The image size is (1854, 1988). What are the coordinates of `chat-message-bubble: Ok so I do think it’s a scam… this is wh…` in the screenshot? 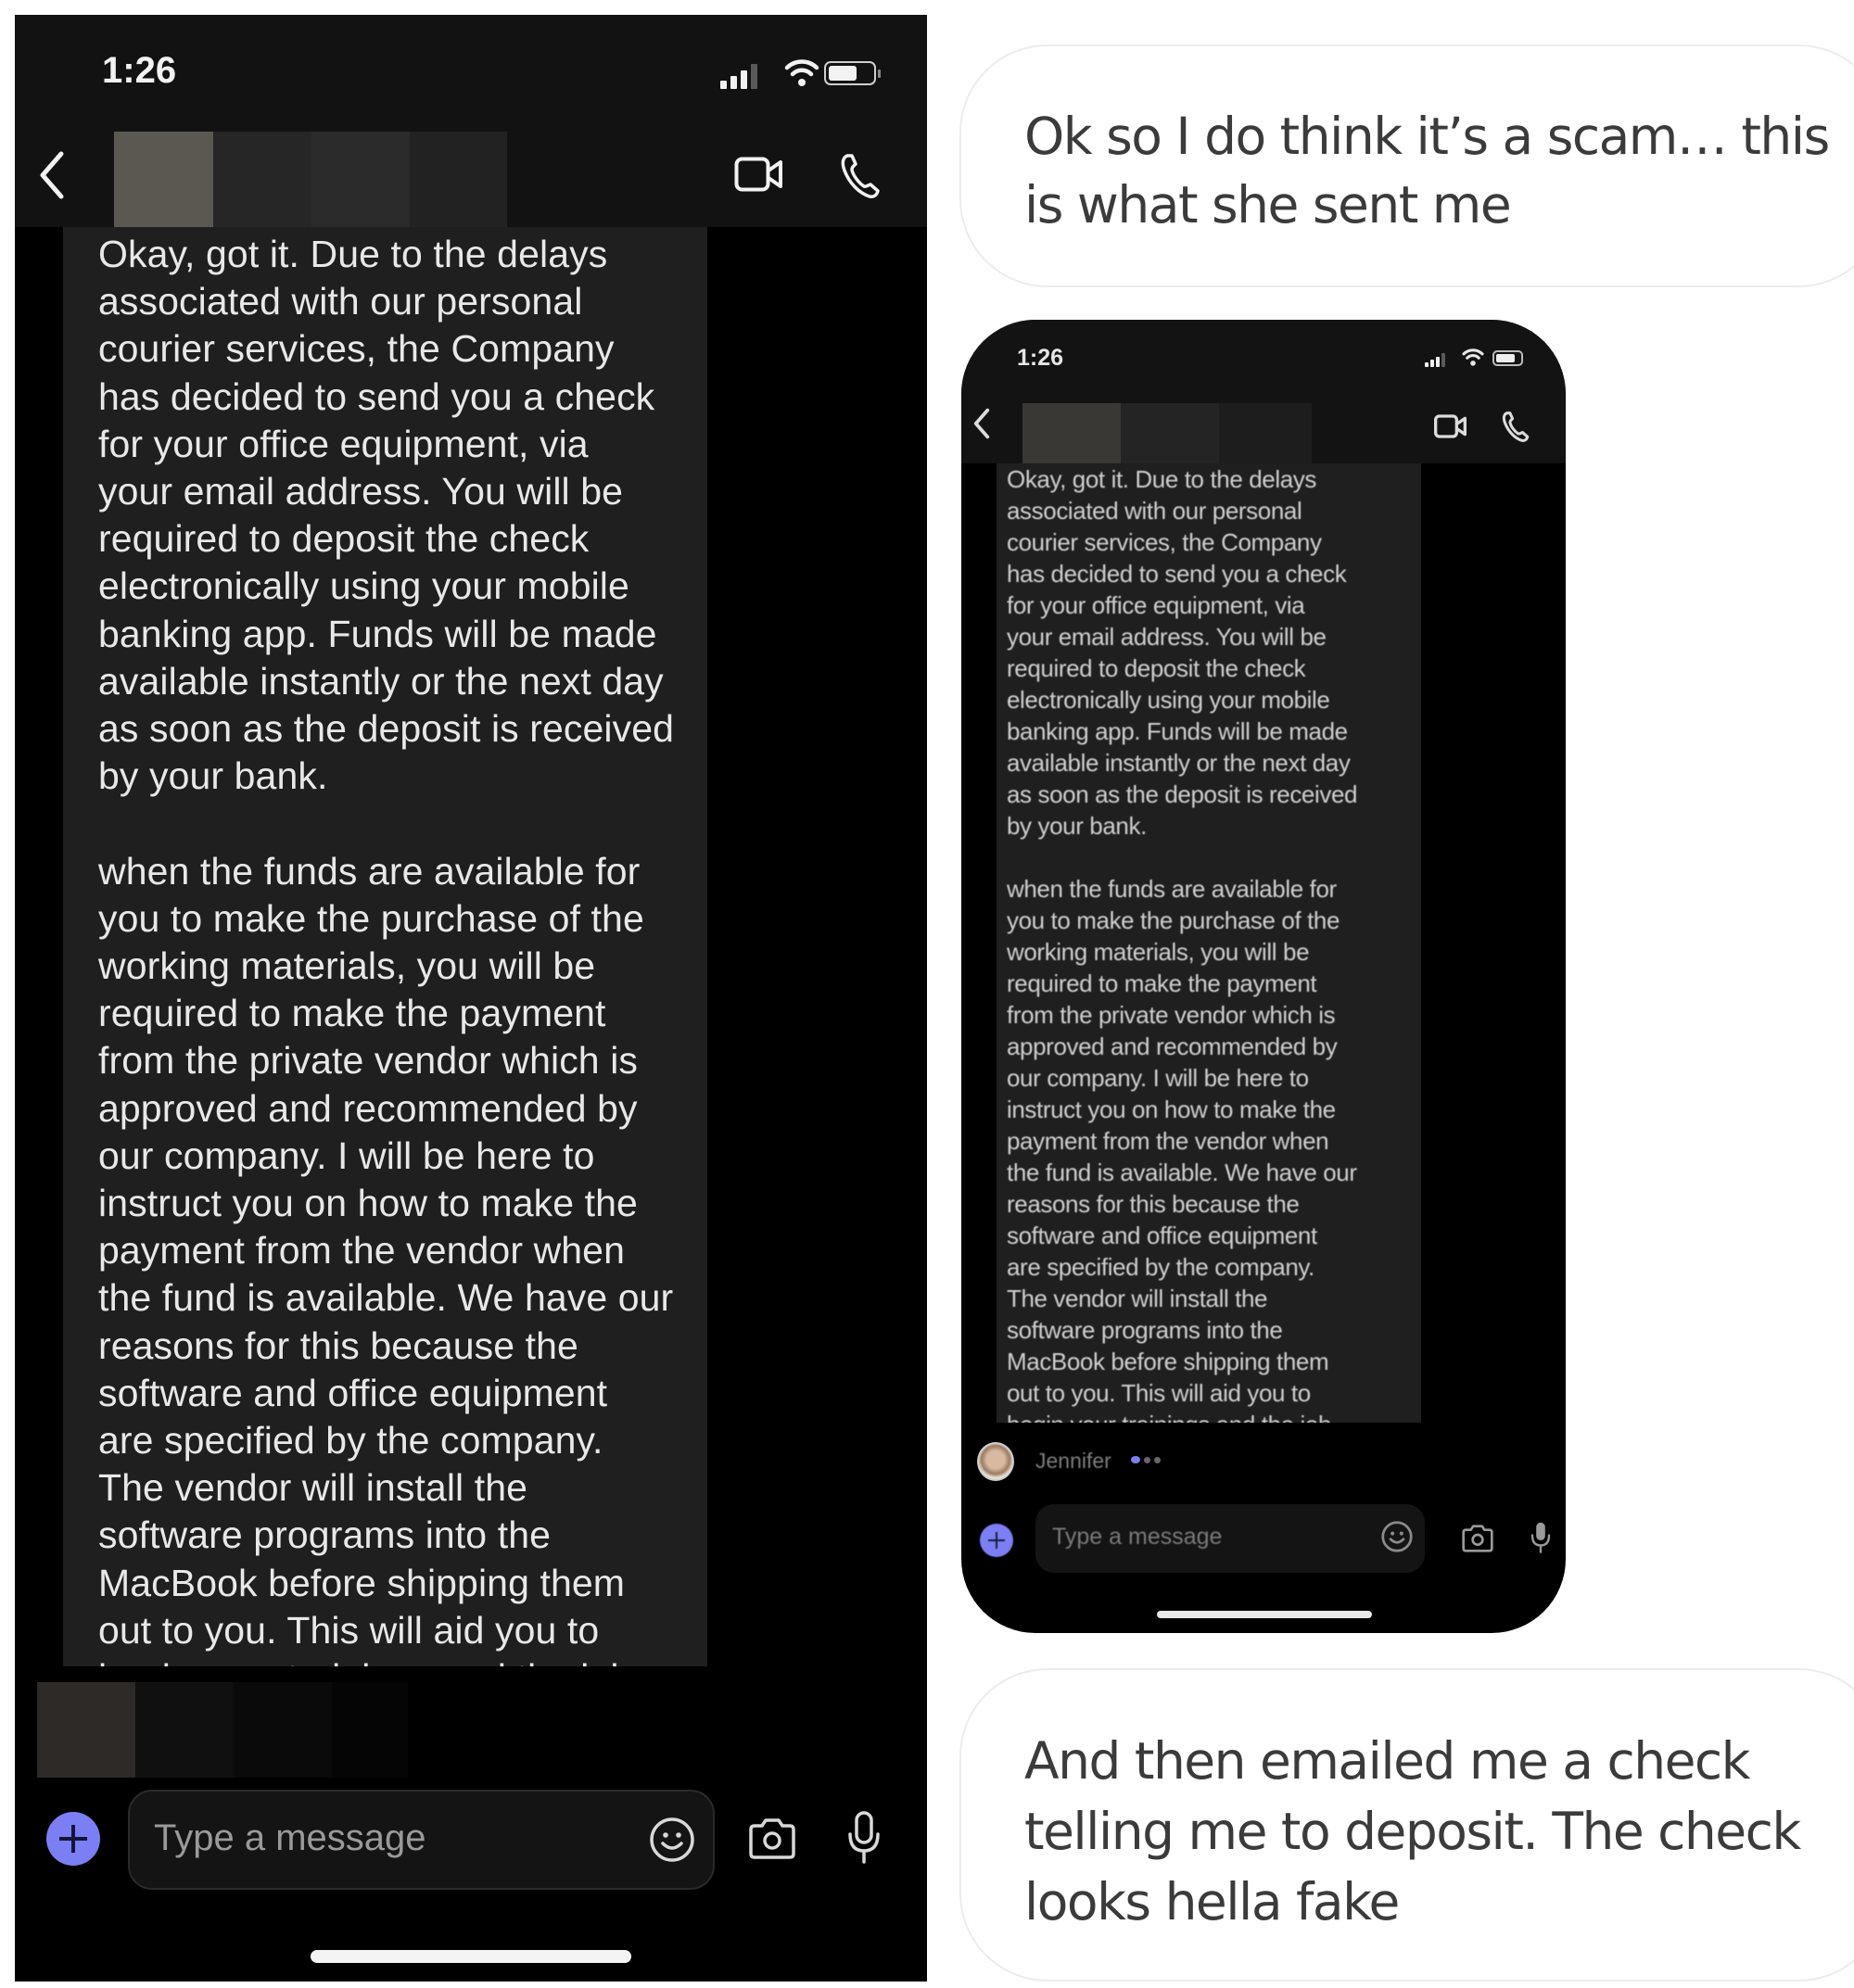 It's located at (1406, 166).